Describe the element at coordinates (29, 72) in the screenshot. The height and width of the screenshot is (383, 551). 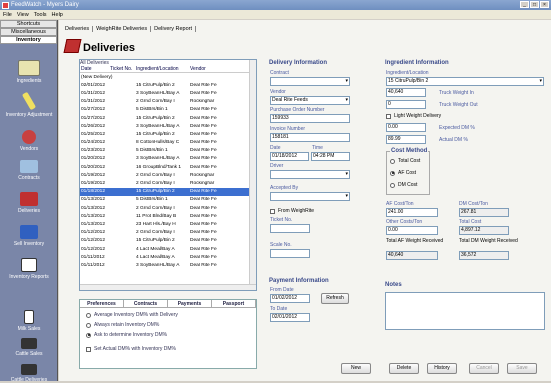
I see `nav-item-ingredients: Ingredients` at that location.